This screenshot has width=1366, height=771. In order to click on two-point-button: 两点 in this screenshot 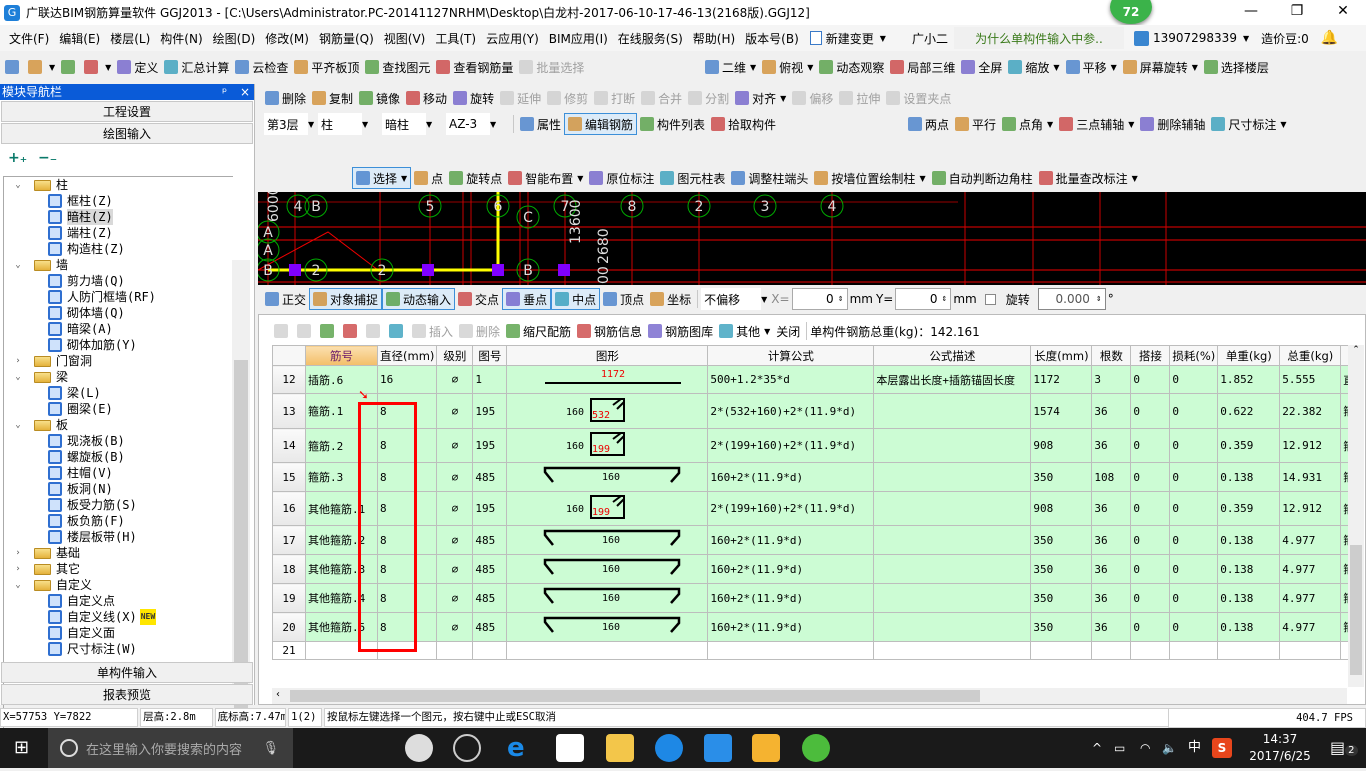, I will do `click(928, 124)`.